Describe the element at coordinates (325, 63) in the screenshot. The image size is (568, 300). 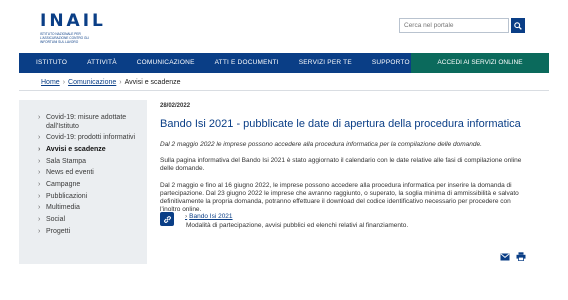
I see `nav-item-servizi-per-te: Servizi per te` at that location.